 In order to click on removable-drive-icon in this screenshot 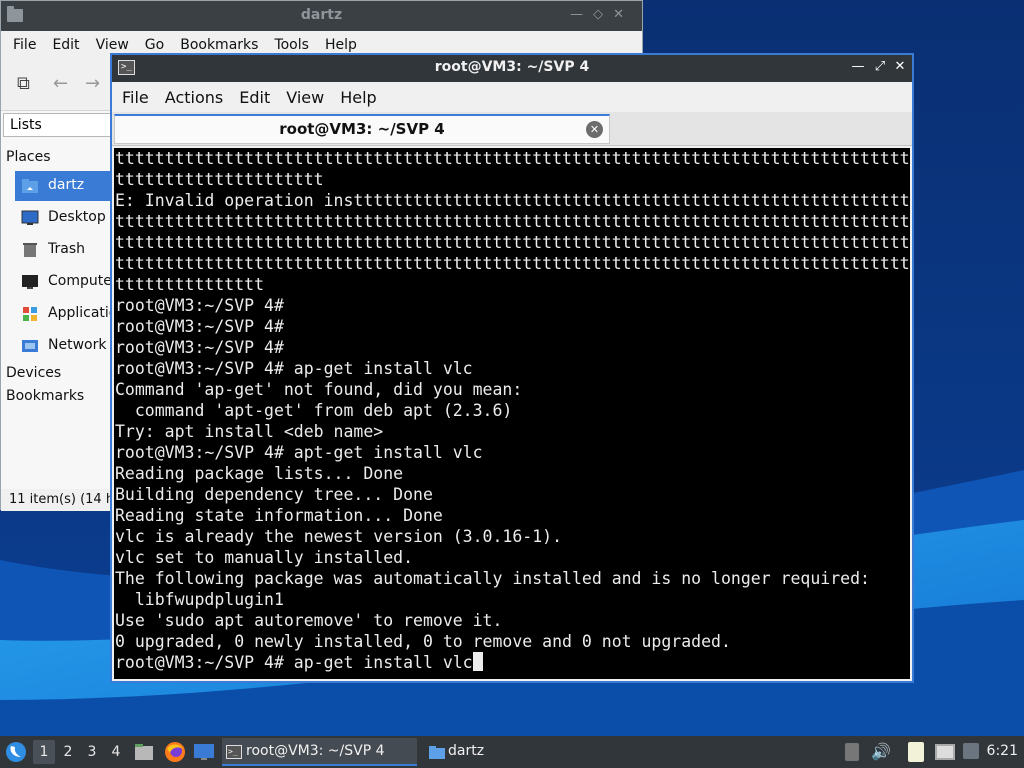, I will do `click(852, 752)`.